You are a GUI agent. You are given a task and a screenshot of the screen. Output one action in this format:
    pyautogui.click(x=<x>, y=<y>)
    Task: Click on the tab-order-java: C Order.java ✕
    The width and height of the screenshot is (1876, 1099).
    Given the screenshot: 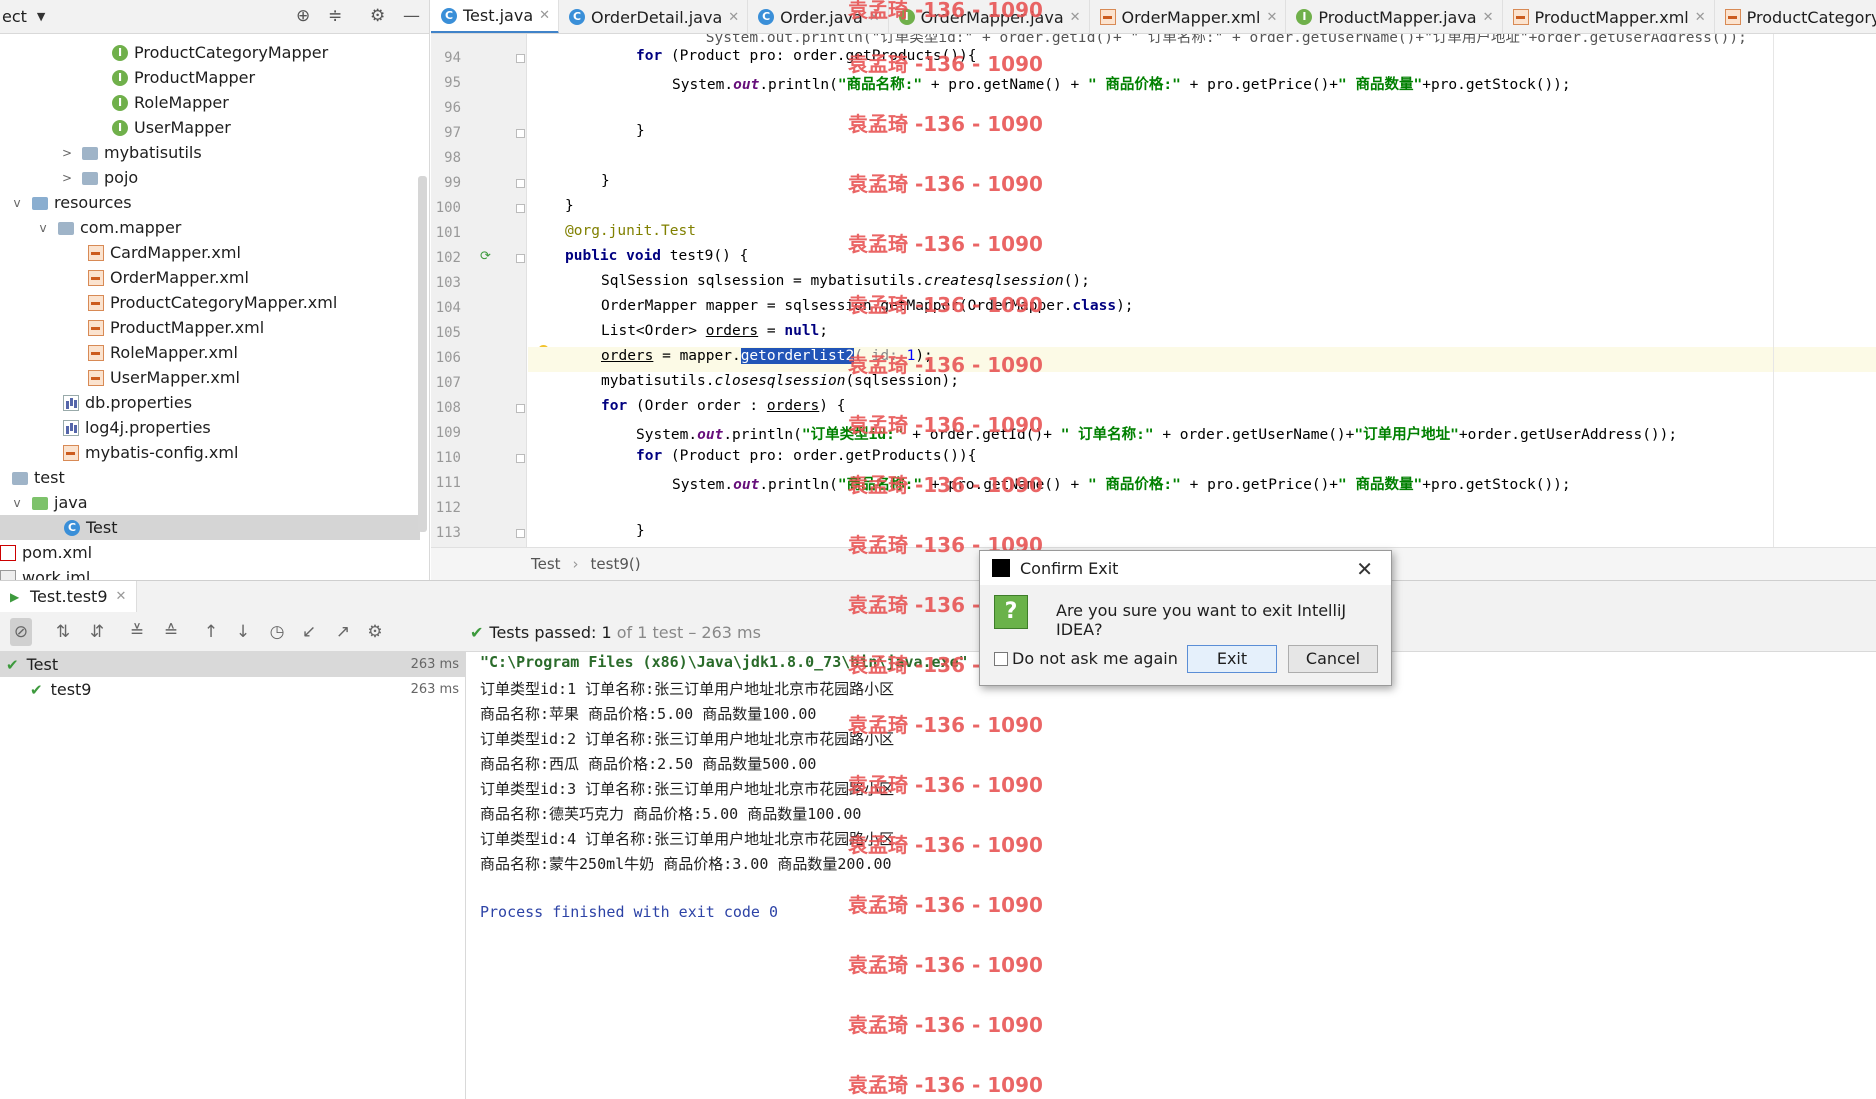 What is the action you would take?
    pyautogui.click(x=818, y=16)
    